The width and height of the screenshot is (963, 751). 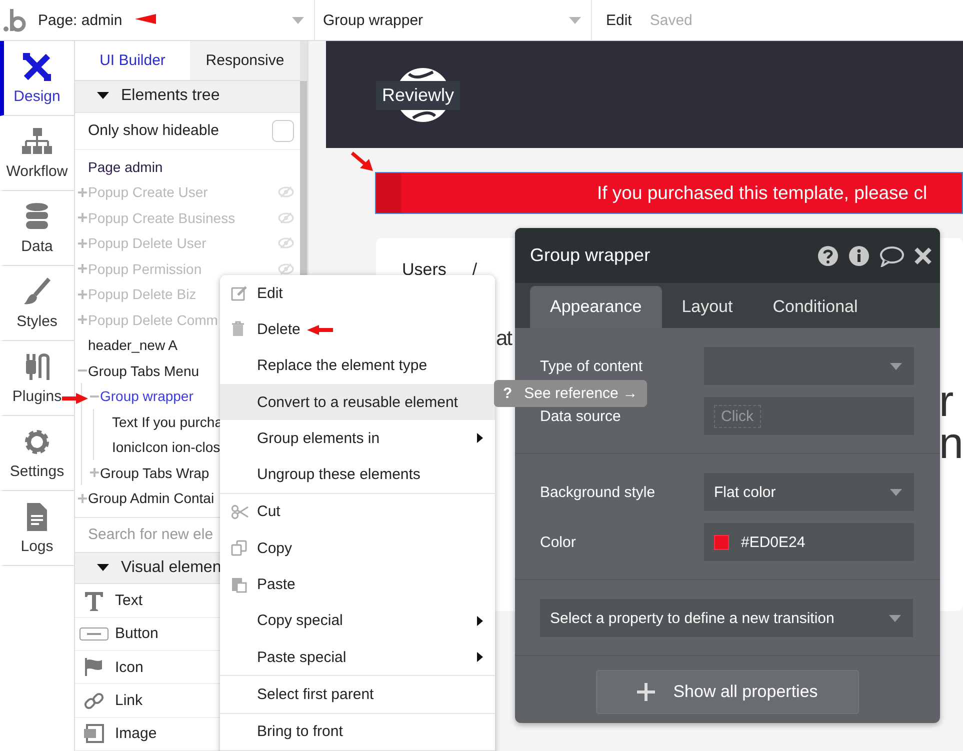 I want to click on editor-title: Group wrapper, so click(x=590, y=255).